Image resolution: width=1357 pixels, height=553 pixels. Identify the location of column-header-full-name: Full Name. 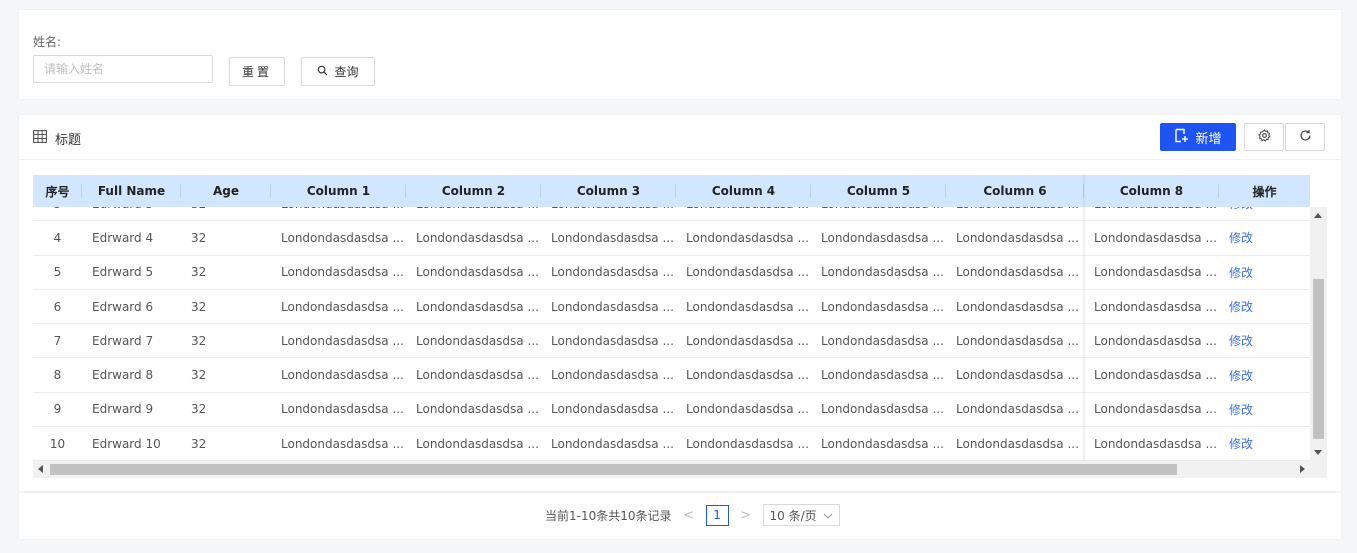
(131, 191).